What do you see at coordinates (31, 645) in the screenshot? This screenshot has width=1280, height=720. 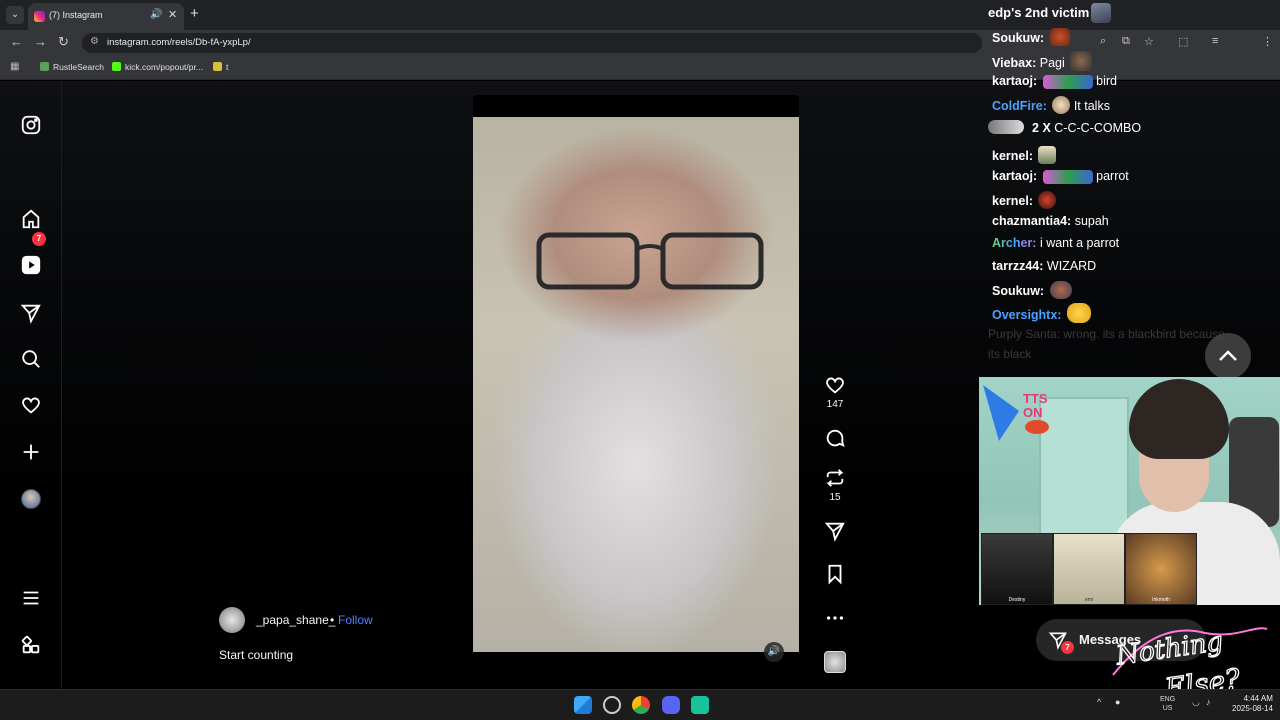 I see `also-from-meta-icon` at bounding box center [31, 645].